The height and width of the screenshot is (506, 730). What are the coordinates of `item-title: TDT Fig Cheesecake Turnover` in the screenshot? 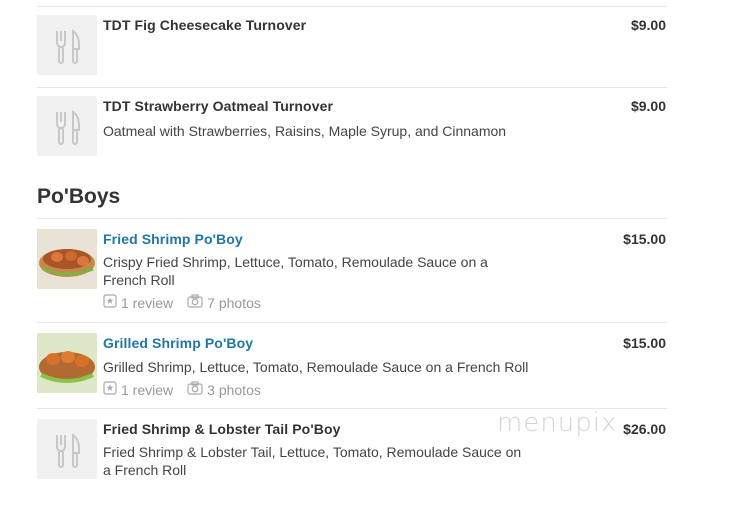 It's located at (205, 25).